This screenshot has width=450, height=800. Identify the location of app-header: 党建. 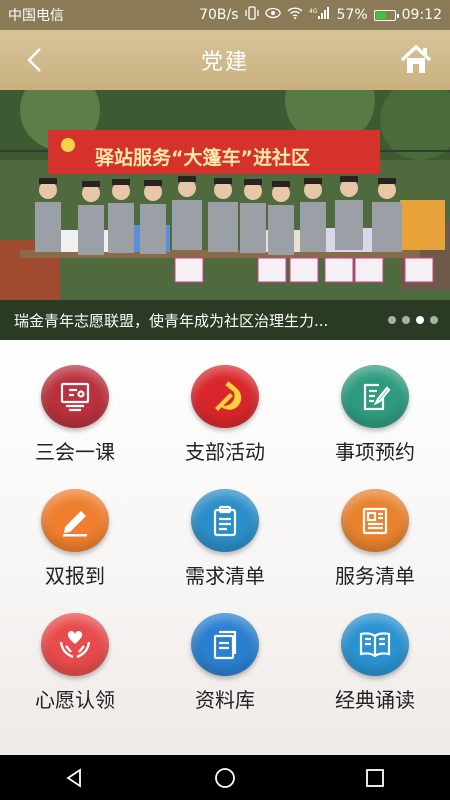
(225, 60).